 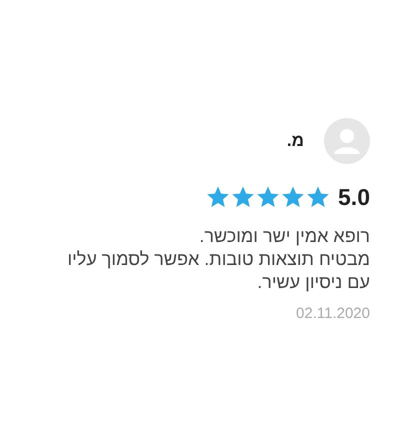 I want to click on author-name: מ., so click(x=295, y=141).